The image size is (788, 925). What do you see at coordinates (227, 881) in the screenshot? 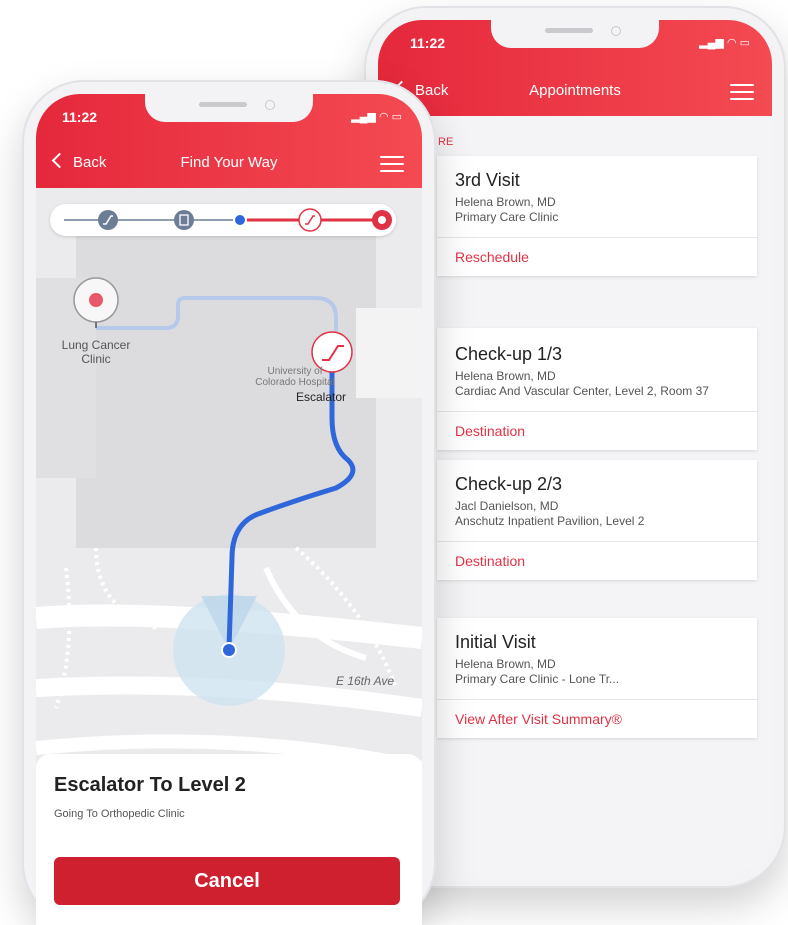
I see `cancel-button: Cancel` at bounding box center [227, 881].